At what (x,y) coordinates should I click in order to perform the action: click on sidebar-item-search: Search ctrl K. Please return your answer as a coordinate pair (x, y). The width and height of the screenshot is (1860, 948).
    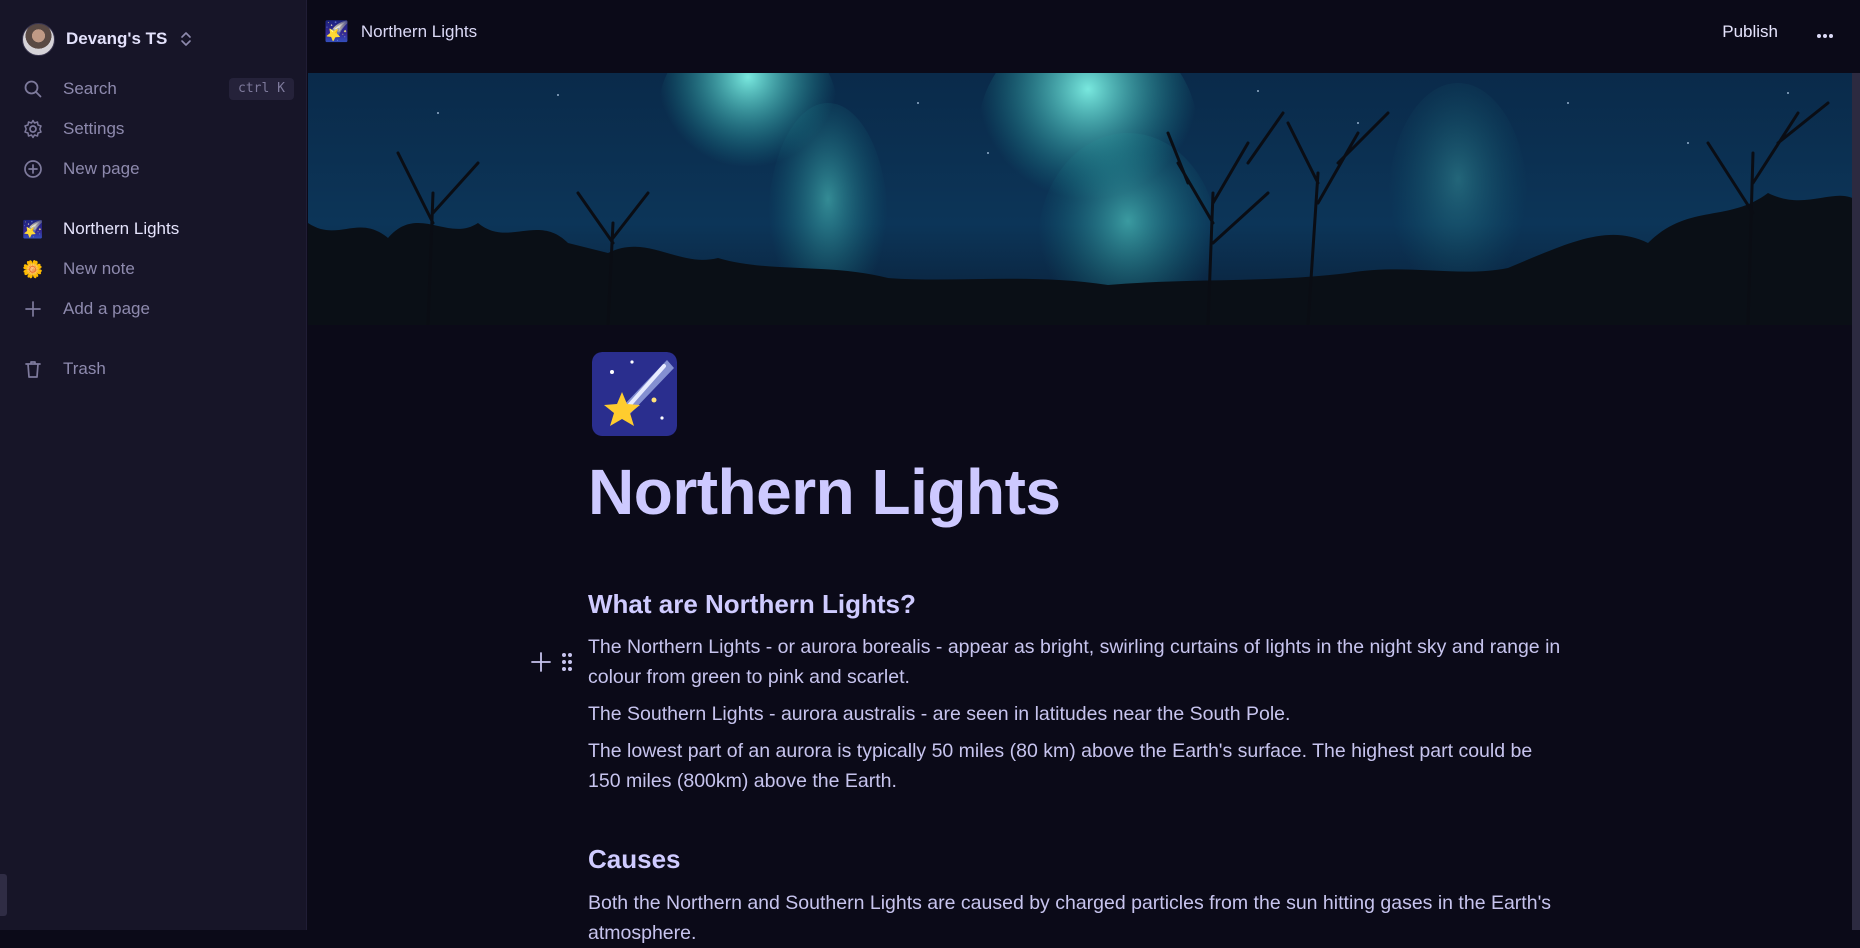
    Looking at the image, I should click on (153, 89).